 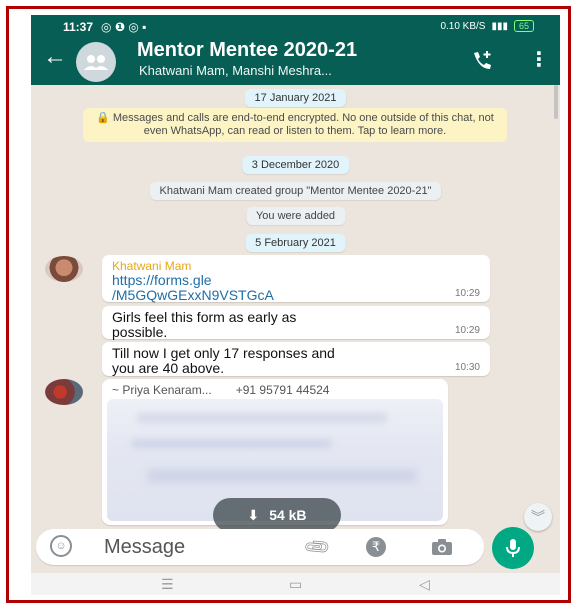 What do you see at coordinates (295, 243) in the screenshot?
I see `date-divider: 5 February 2021` at bounding box center [295, 243].